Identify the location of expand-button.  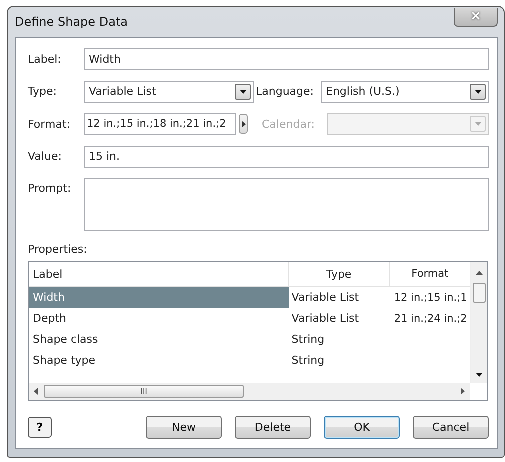
(243, 124).